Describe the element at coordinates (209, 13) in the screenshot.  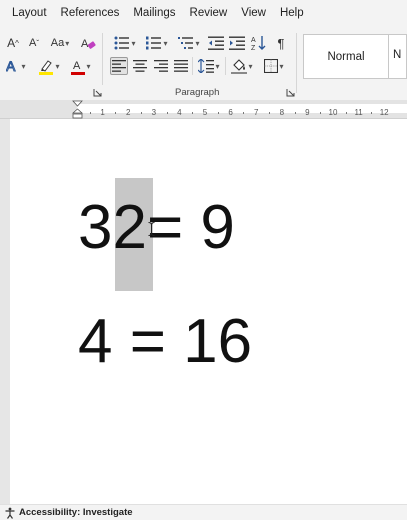
I see `menu-review: Review` at that location.